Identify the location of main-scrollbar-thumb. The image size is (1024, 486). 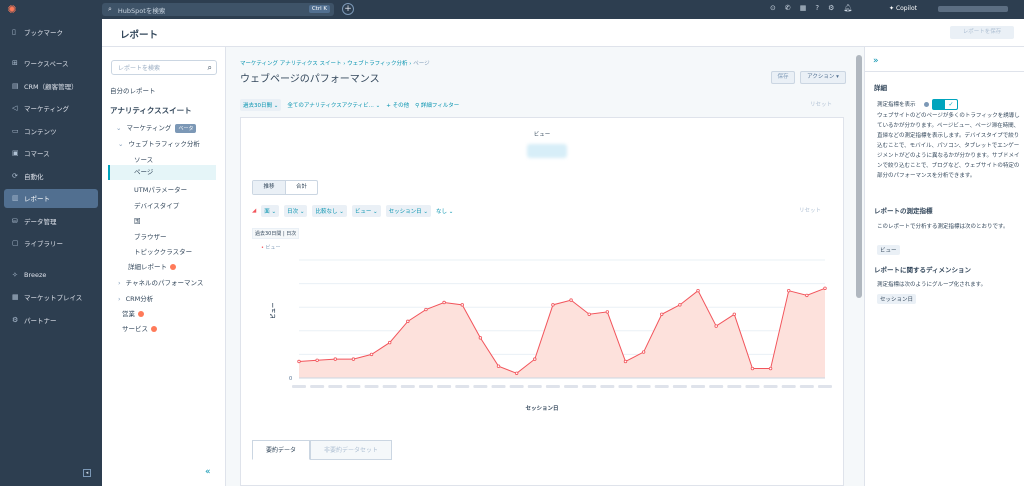
(859, 176).